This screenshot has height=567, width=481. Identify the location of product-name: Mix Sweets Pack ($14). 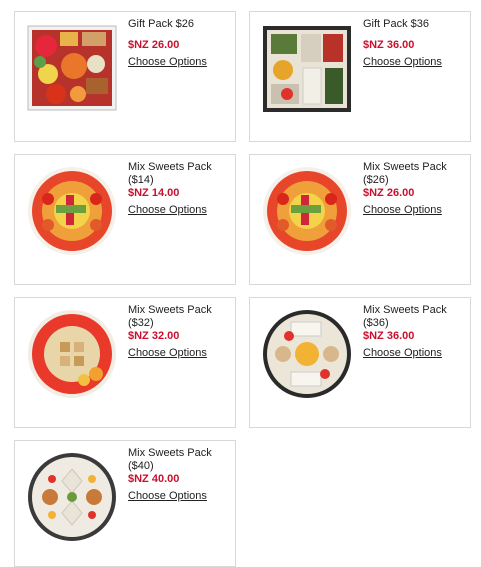
(180, 174).